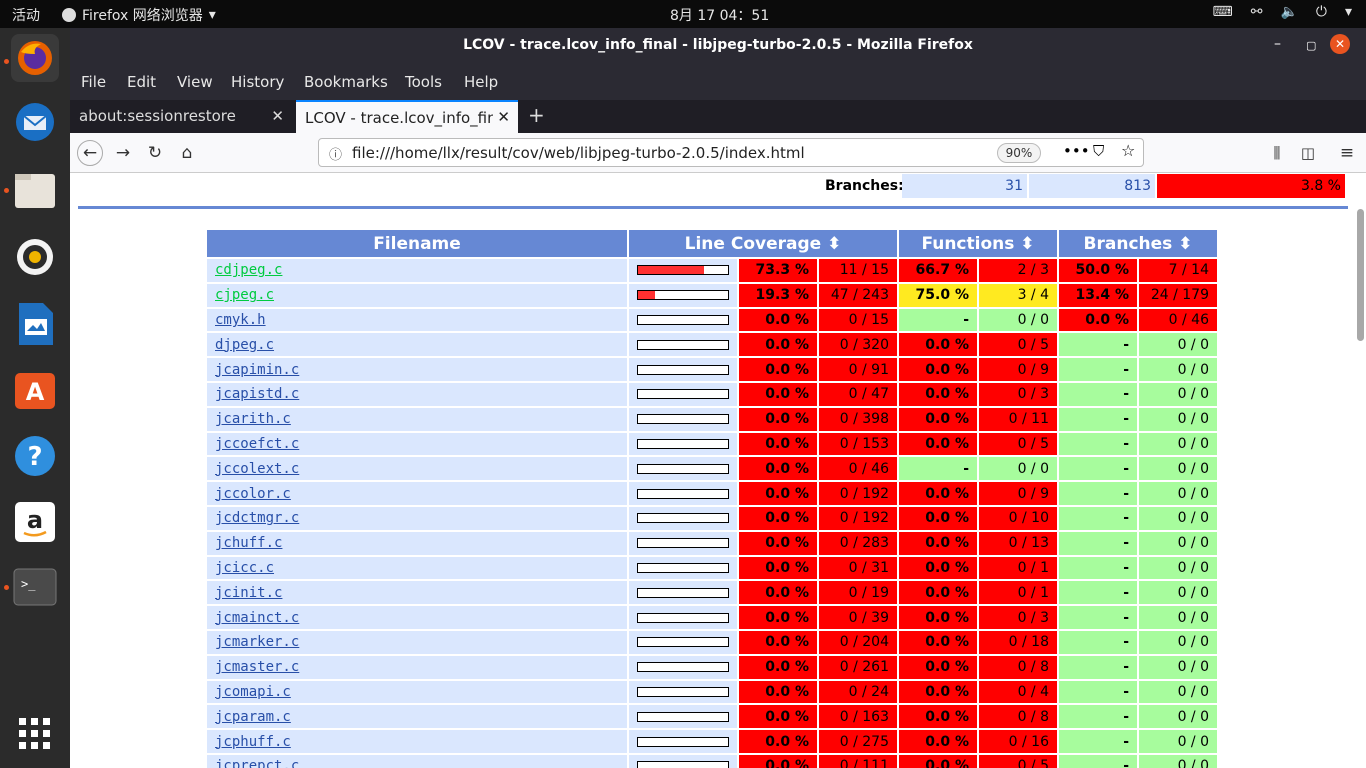 This screenshot has height=768, width=1366. Describe the element at coordinates (6, 190) in the screenshot. I see `running-indicator` at that location.